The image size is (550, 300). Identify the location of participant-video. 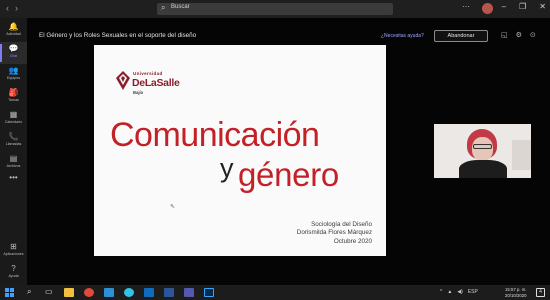
(482, 151).